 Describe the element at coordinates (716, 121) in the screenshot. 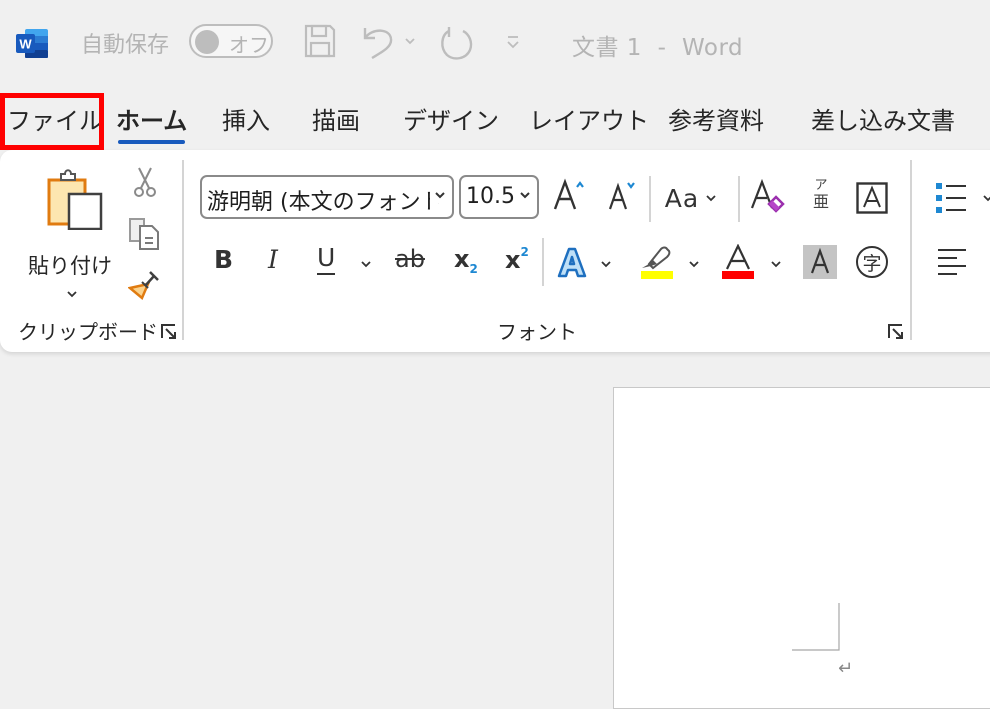

I see `tab-references: 参考資料` at that location.